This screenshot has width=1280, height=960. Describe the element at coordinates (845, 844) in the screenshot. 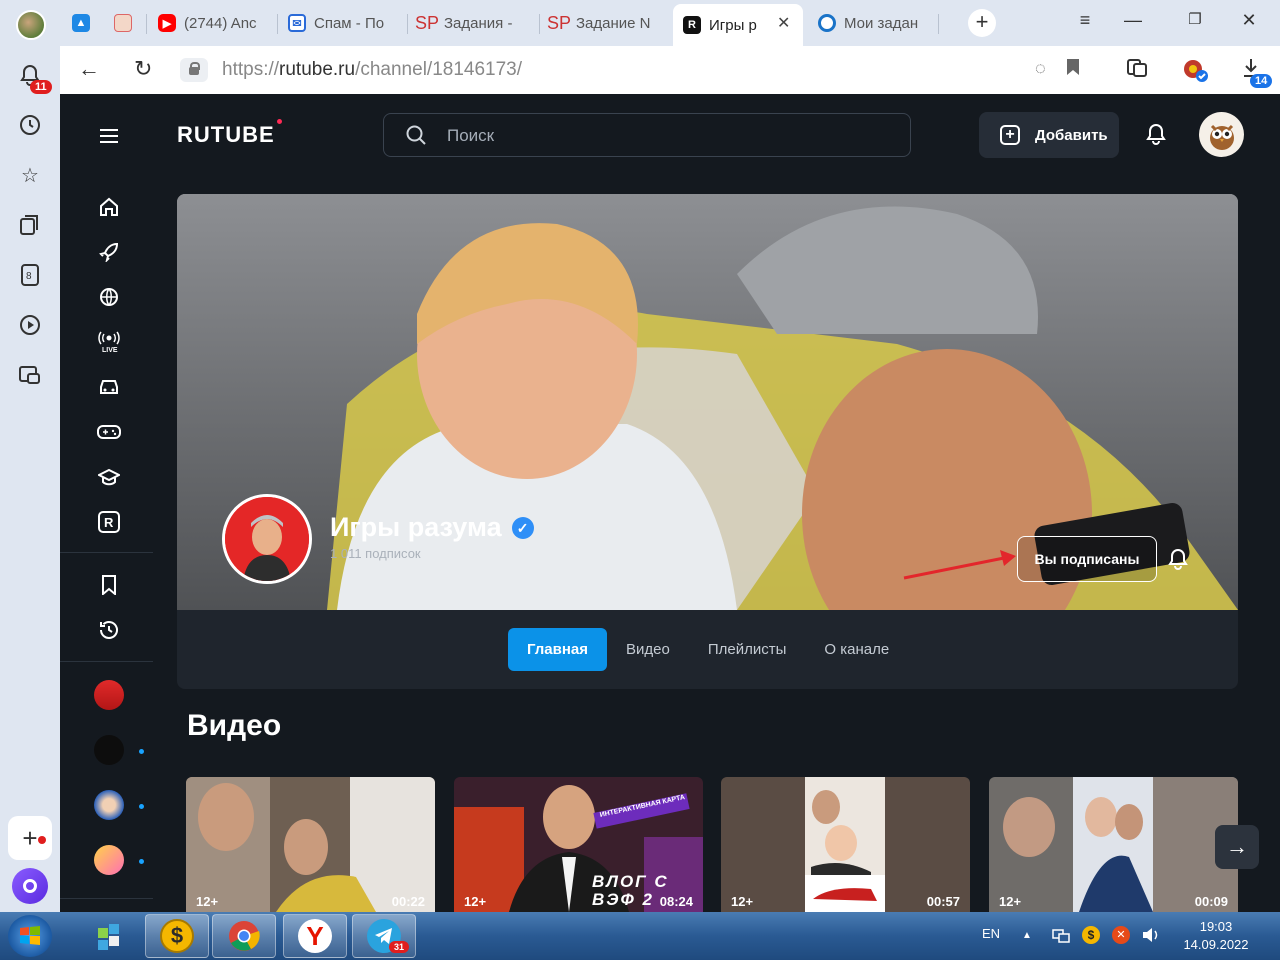

I see `video-card: 12+ 00:57` at that location.